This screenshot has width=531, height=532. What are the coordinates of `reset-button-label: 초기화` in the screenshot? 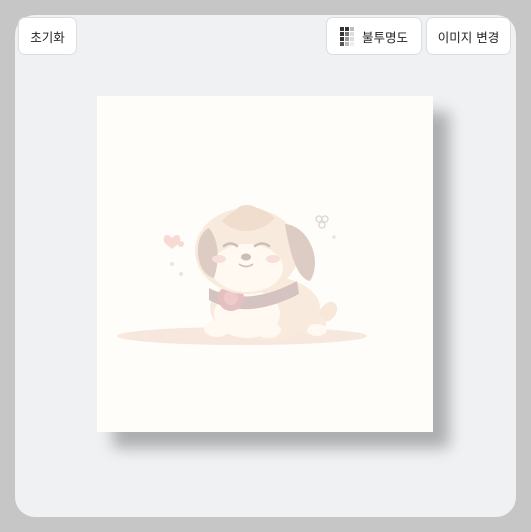 It's located at (47, 37).